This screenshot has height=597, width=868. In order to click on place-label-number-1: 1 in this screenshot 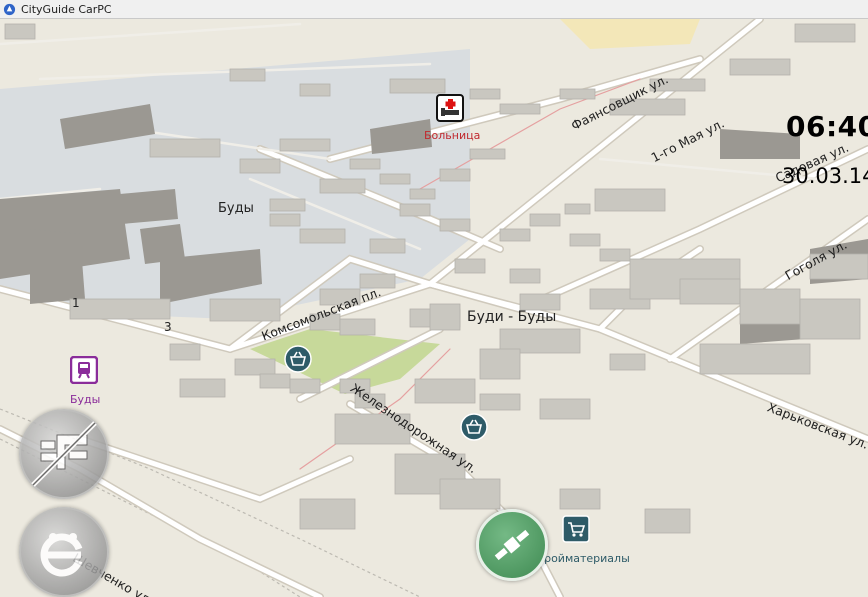, I will do `click(76, 303)`.